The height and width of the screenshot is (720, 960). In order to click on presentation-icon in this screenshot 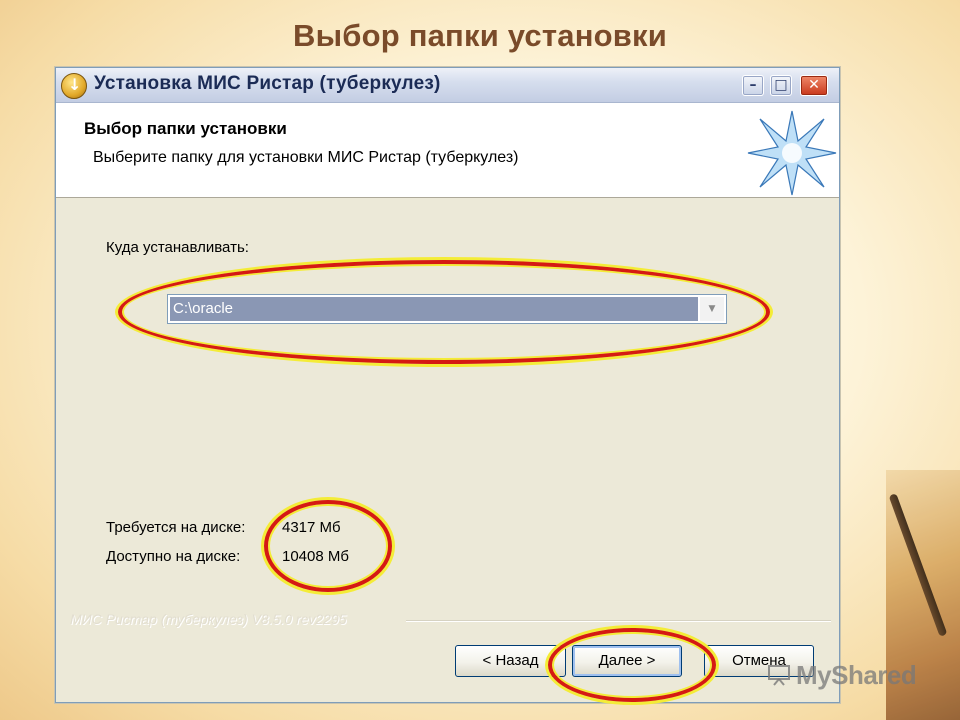, I will do `click(779, 675)`.